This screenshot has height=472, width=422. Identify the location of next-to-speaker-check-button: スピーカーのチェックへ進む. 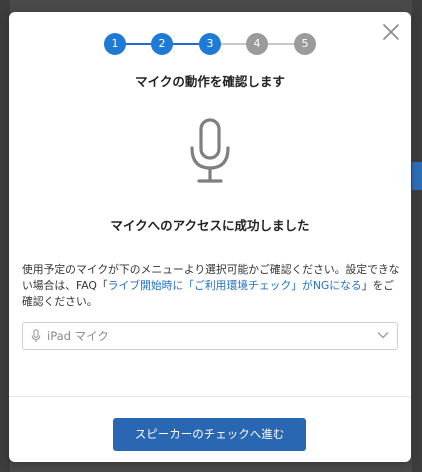
(209, 434).